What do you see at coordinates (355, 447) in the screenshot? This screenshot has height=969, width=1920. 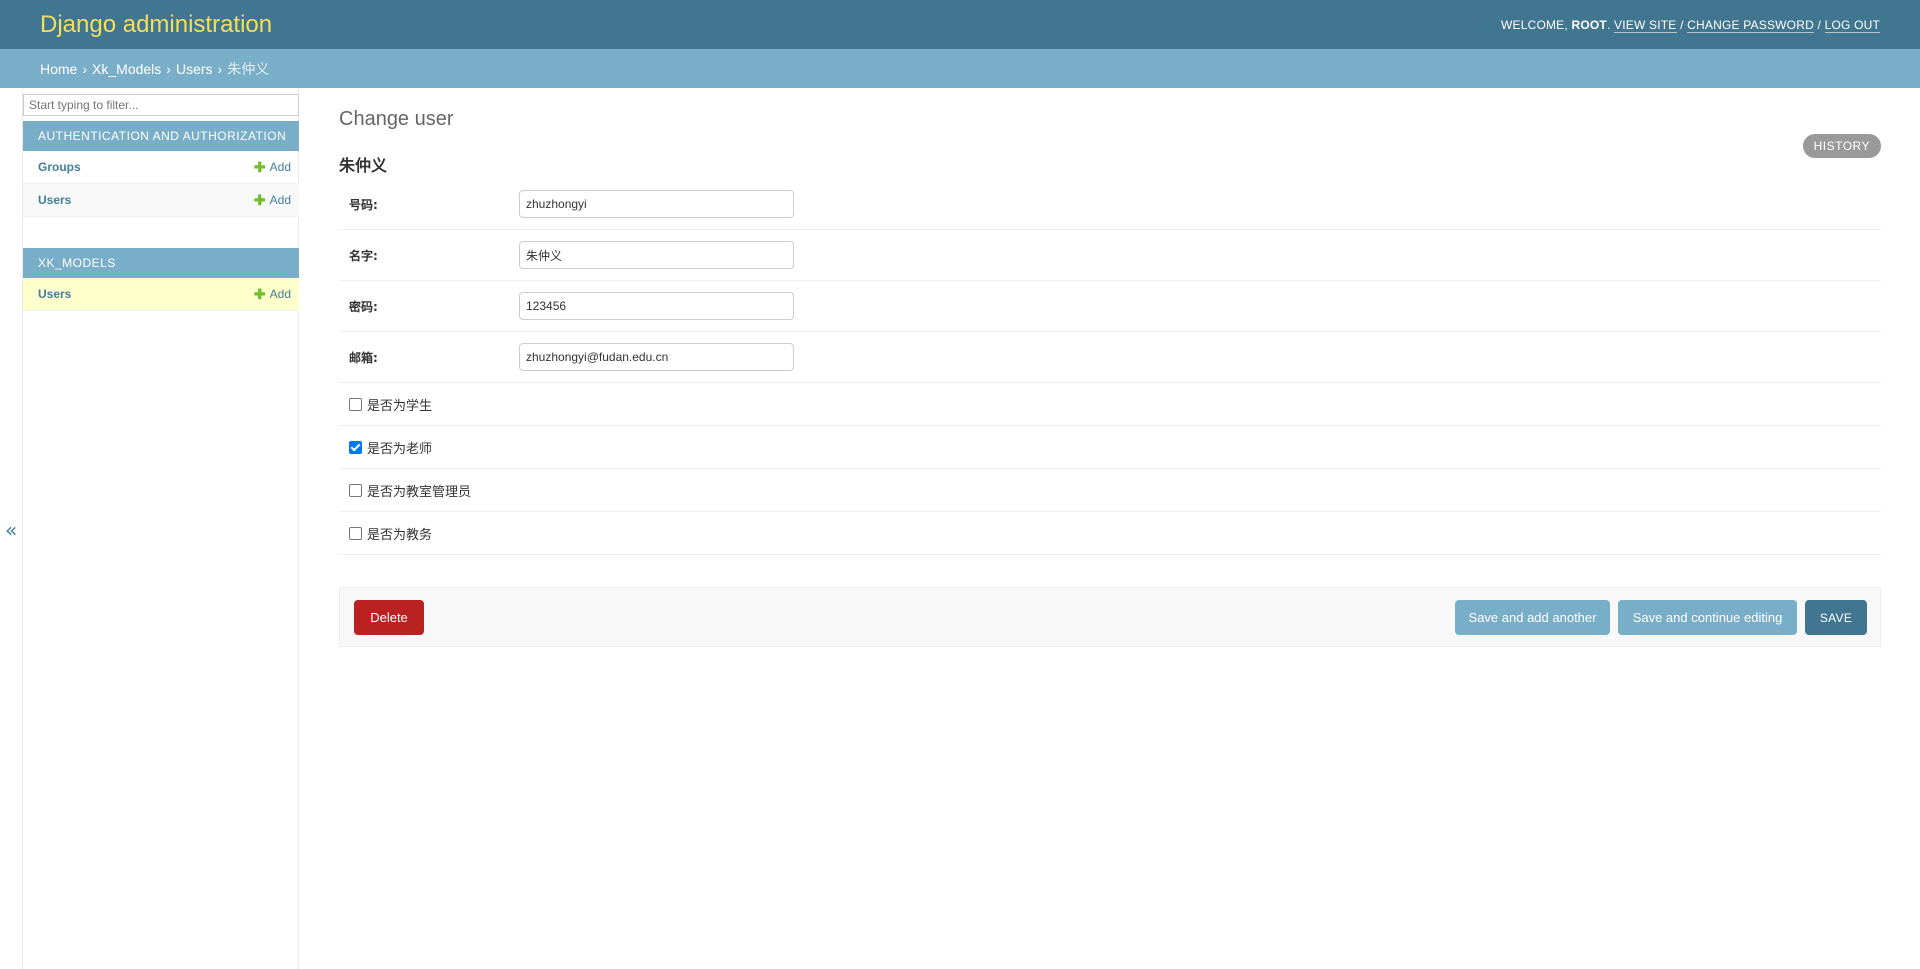 I see `is-teacher-checkbox` at bounding box center [355, 447].